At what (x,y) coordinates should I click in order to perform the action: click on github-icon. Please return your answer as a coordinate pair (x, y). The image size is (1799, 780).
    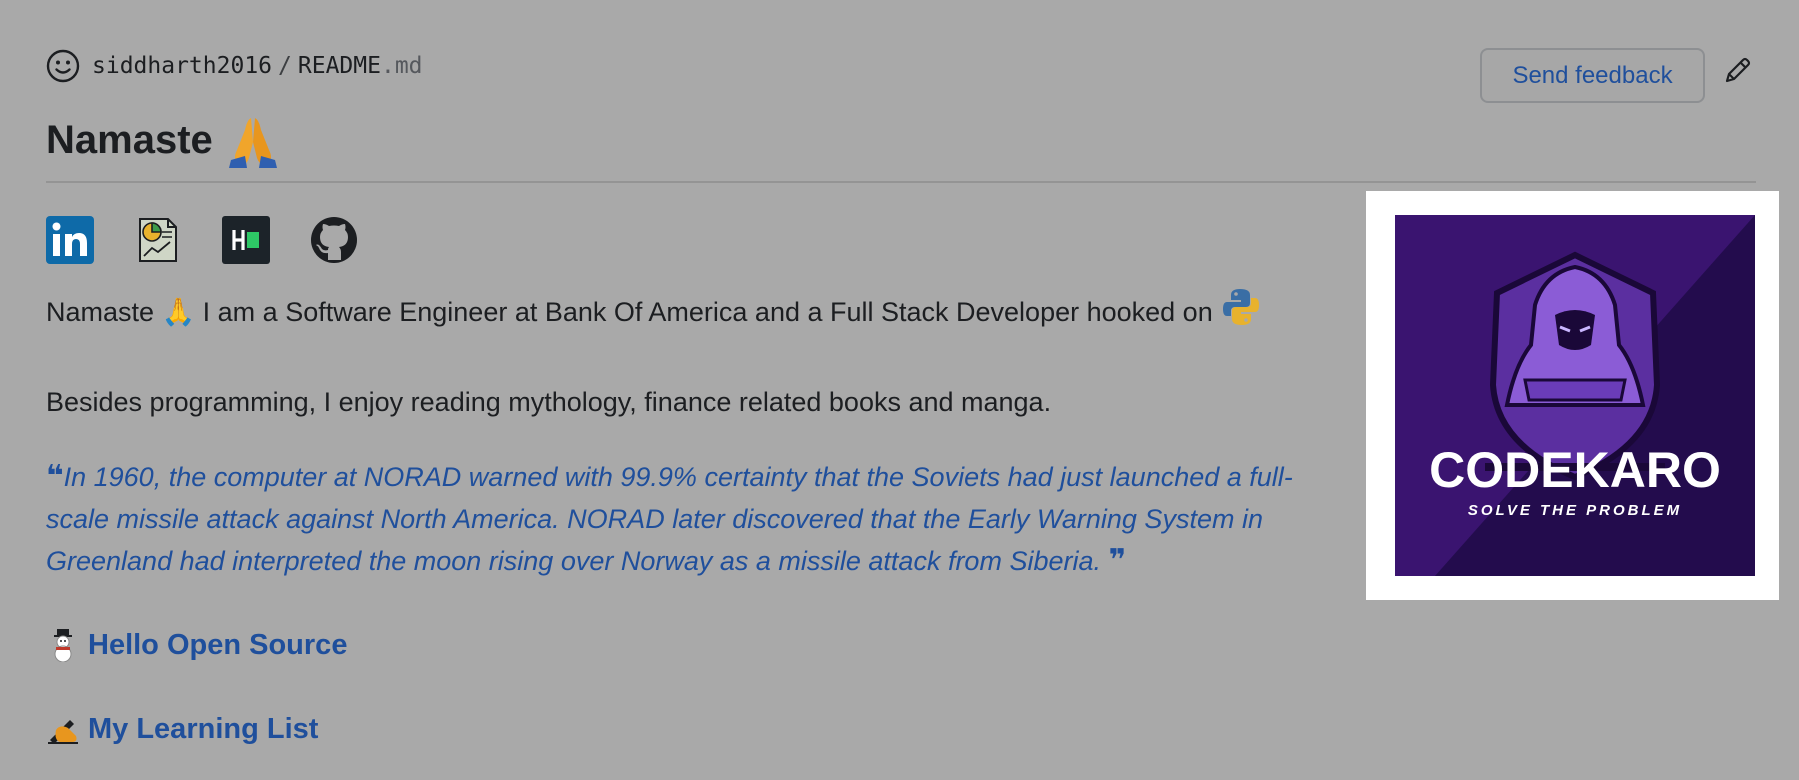
    Looking at the image, I should click on (334, 240).